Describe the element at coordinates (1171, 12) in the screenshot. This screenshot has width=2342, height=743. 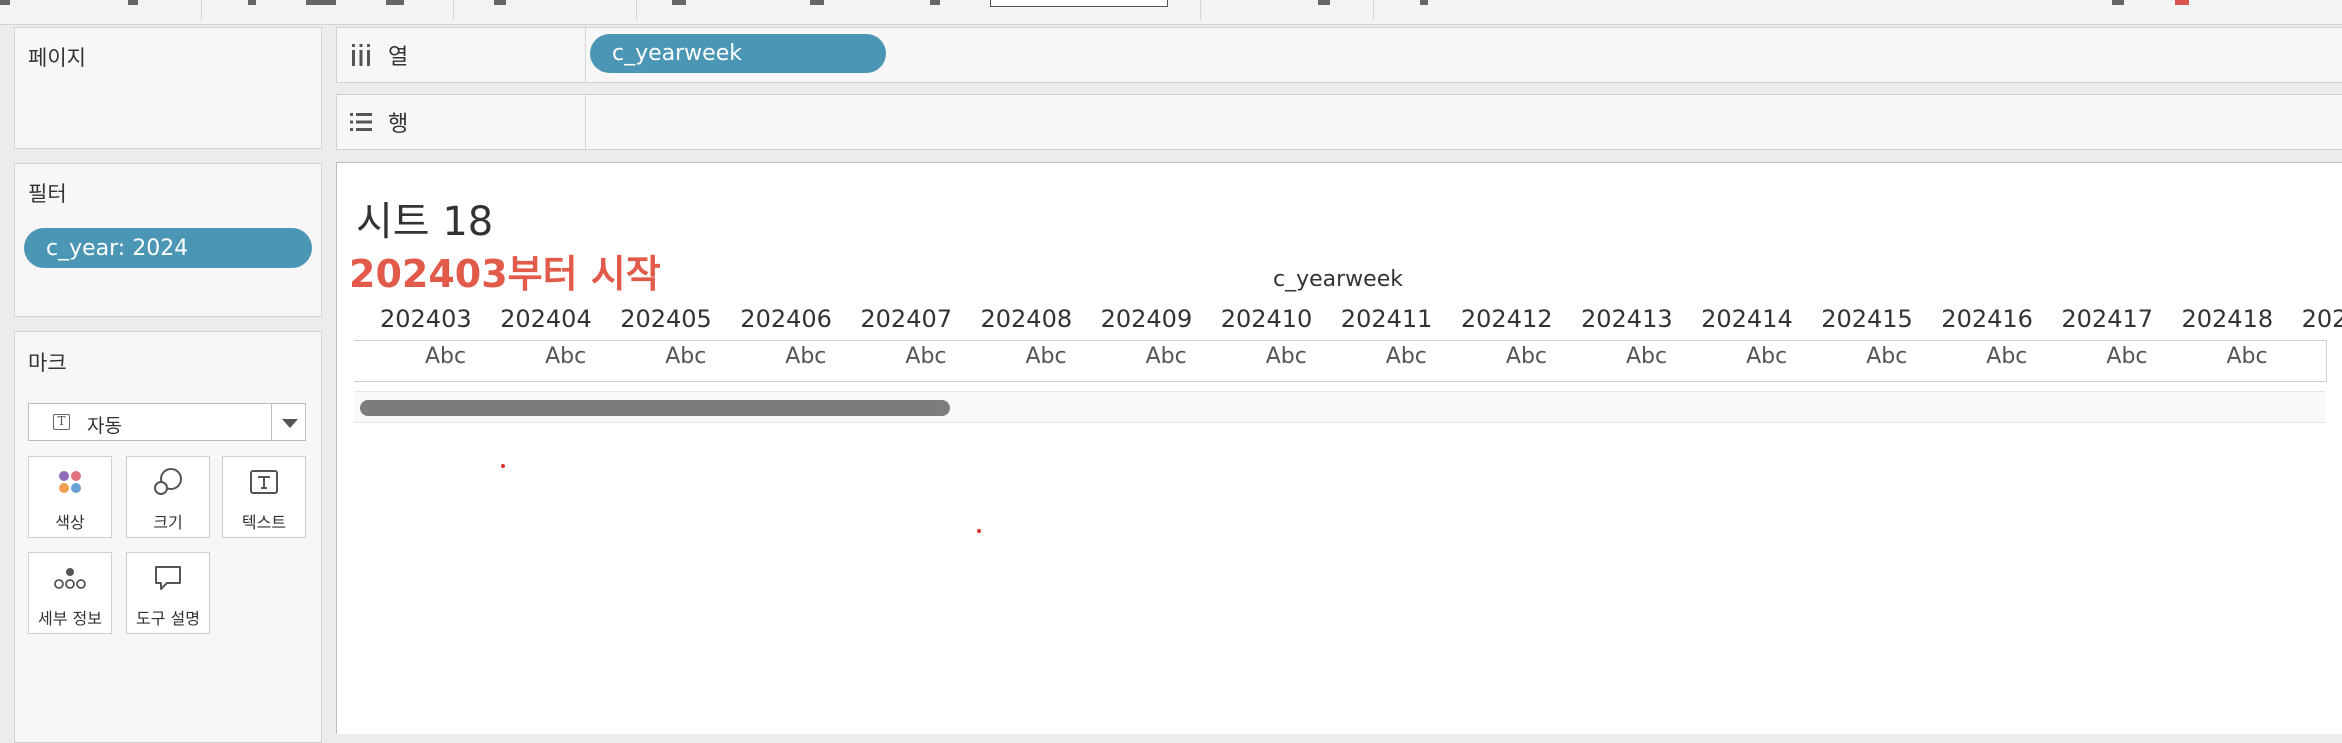
I see `toolbar` at that location.